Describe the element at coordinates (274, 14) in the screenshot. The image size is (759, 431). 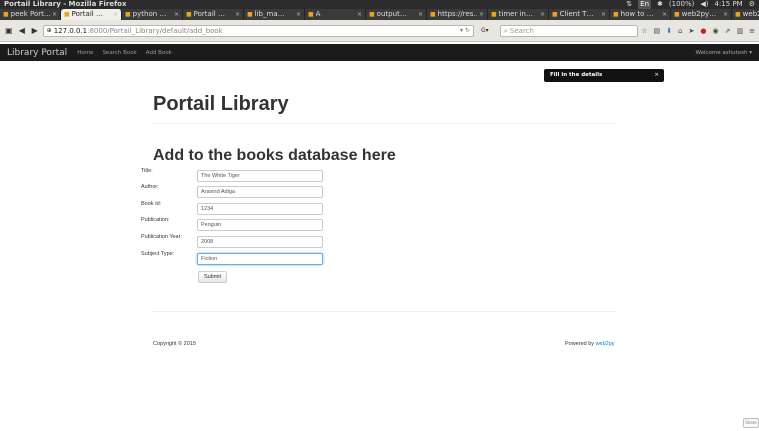
I see `browser-tab: ■ lib_ma… ×` at that location.